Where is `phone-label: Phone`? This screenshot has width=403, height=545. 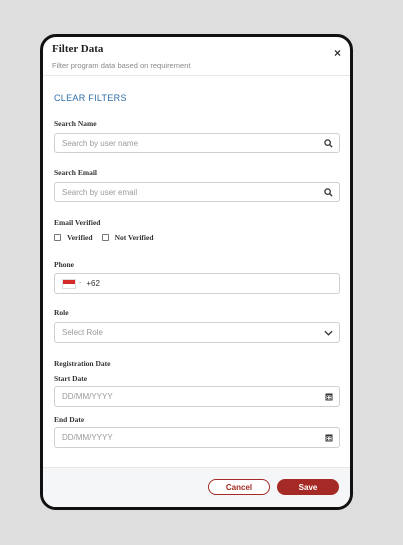
phone-label: Phone is located at coordinates (64, 264).